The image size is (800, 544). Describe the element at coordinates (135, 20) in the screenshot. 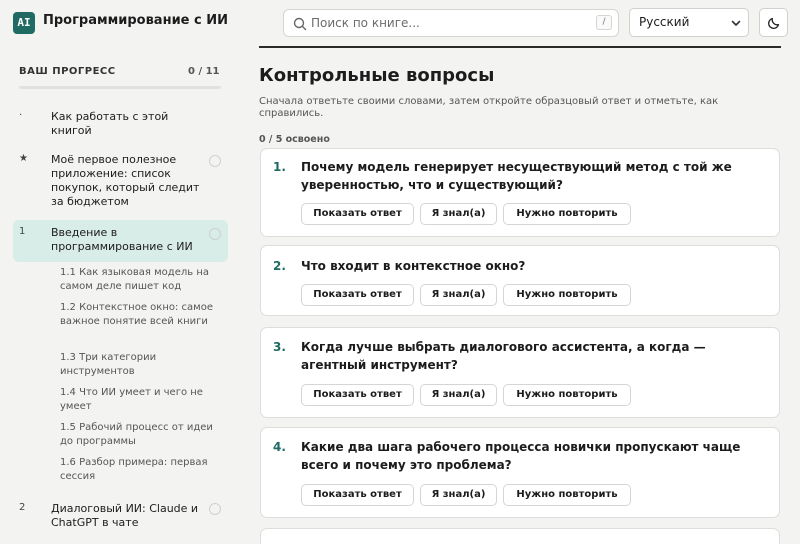

I see `app-title: Программирование с ИИ` at that location.